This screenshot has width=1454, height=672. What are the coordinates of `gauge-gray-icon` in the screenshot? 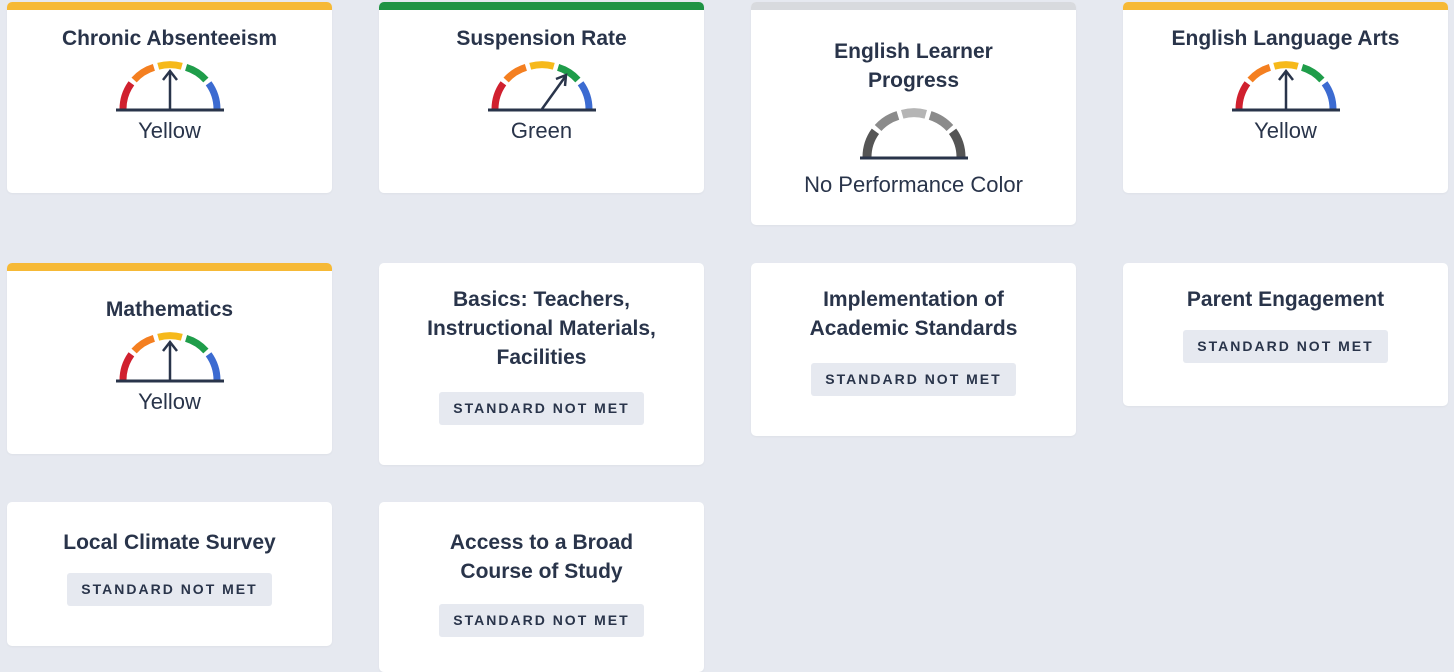 It's located at (914, 133).